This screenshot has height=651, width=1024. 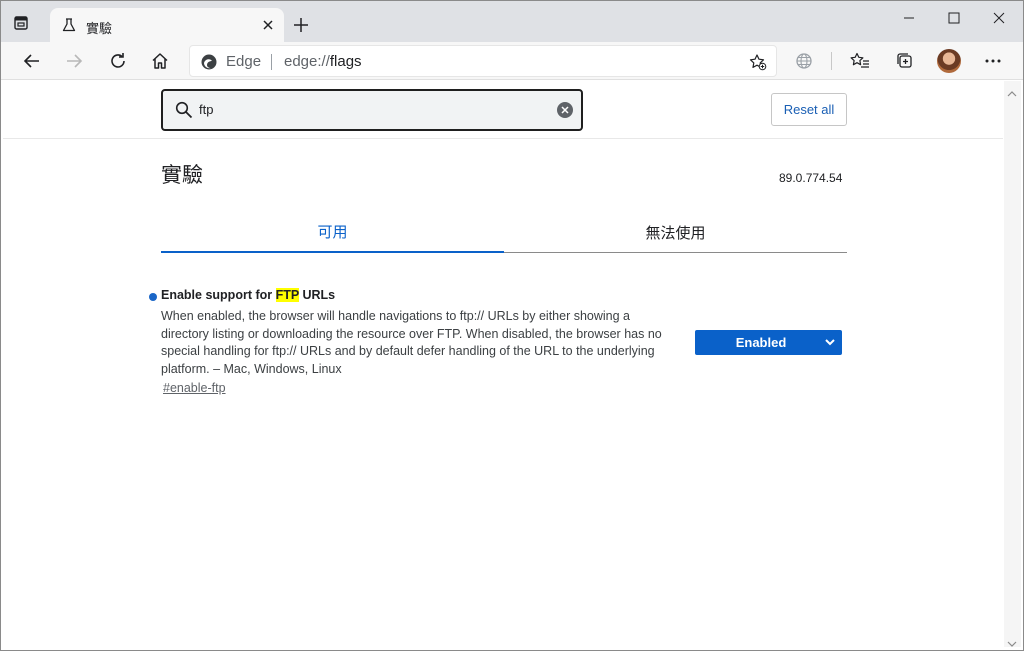 What do you see at coordinates (194, 388) in the screenshot?
I see `experiment-link: #enable-ftp` at bounding box center [194, 388].